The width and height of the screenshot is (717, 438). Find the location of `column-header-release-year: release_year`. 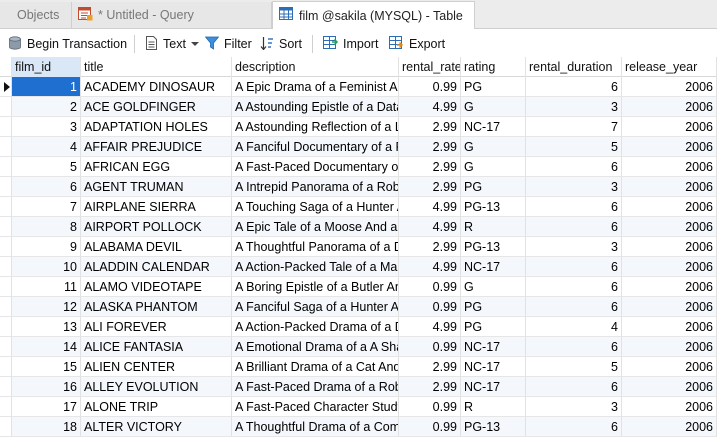

column-header-release-year: release_year is located at coordinates (669, 67).